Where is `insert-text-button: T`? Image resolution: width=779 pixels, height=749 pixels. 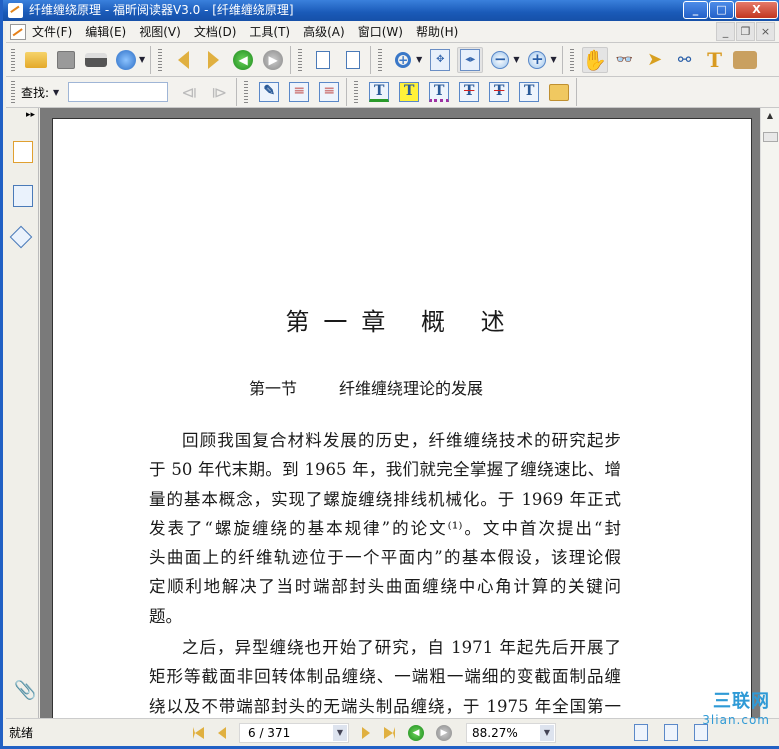 insert-text-button: T is located at coordinates (529, 92).